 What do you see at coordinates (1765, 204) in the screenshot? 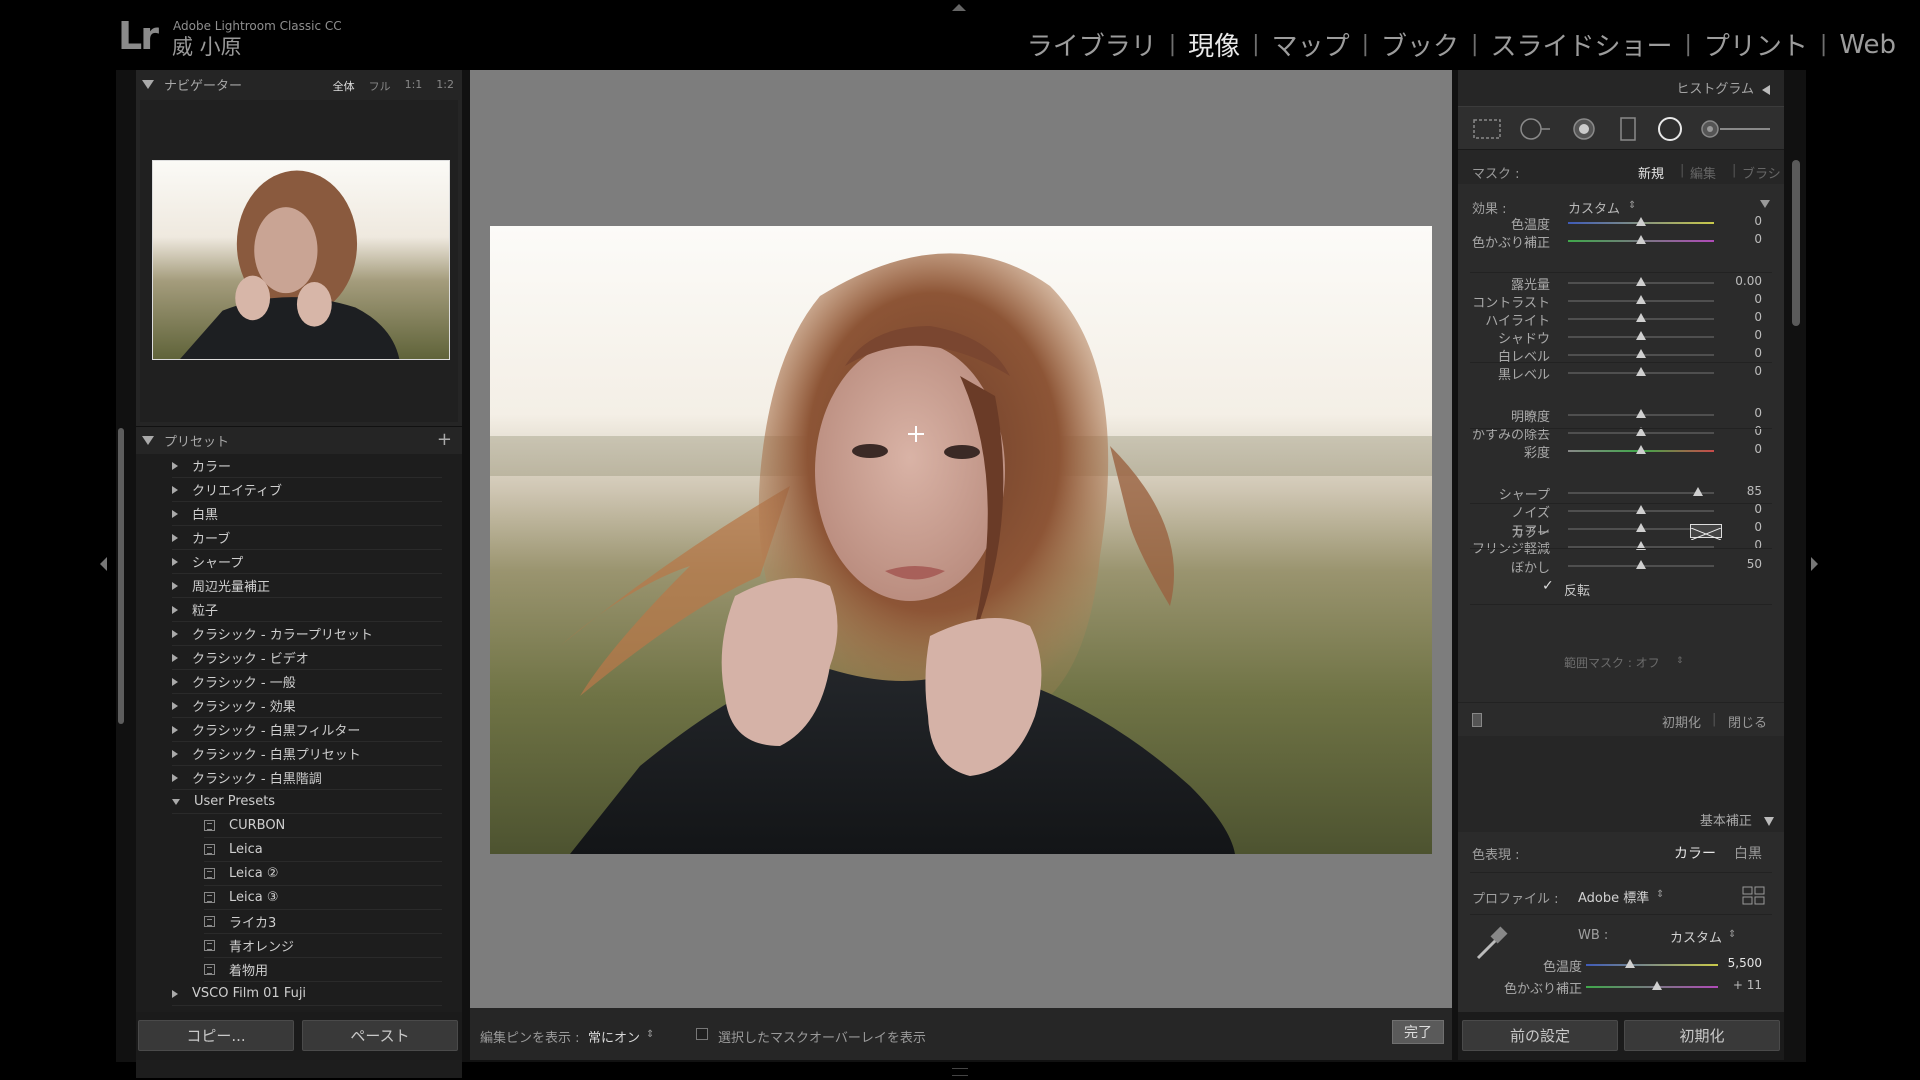
I see `effect-collapse-icon` at bounding box center [1765, 204].